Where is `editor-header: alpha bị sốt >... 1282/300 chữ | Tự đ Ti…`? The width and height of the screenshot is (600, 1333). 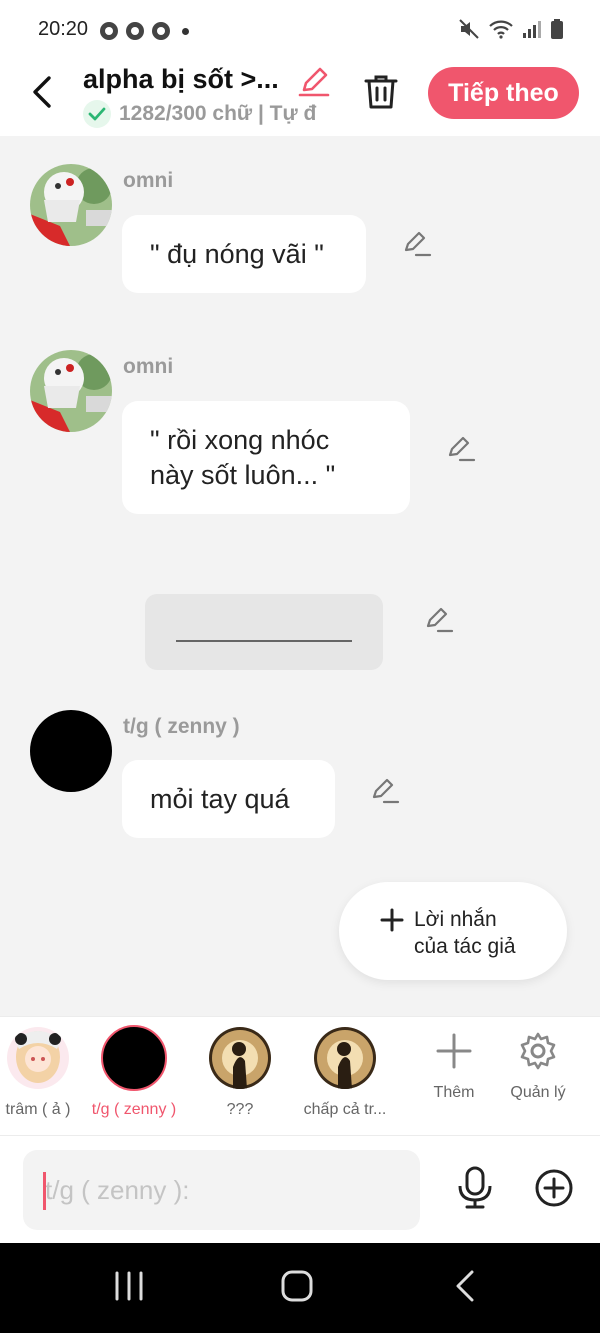
editor-header: alpha bị sốt >... 1282/300 chữ | Tự đ Ti… is located at coordinates (300, 98).